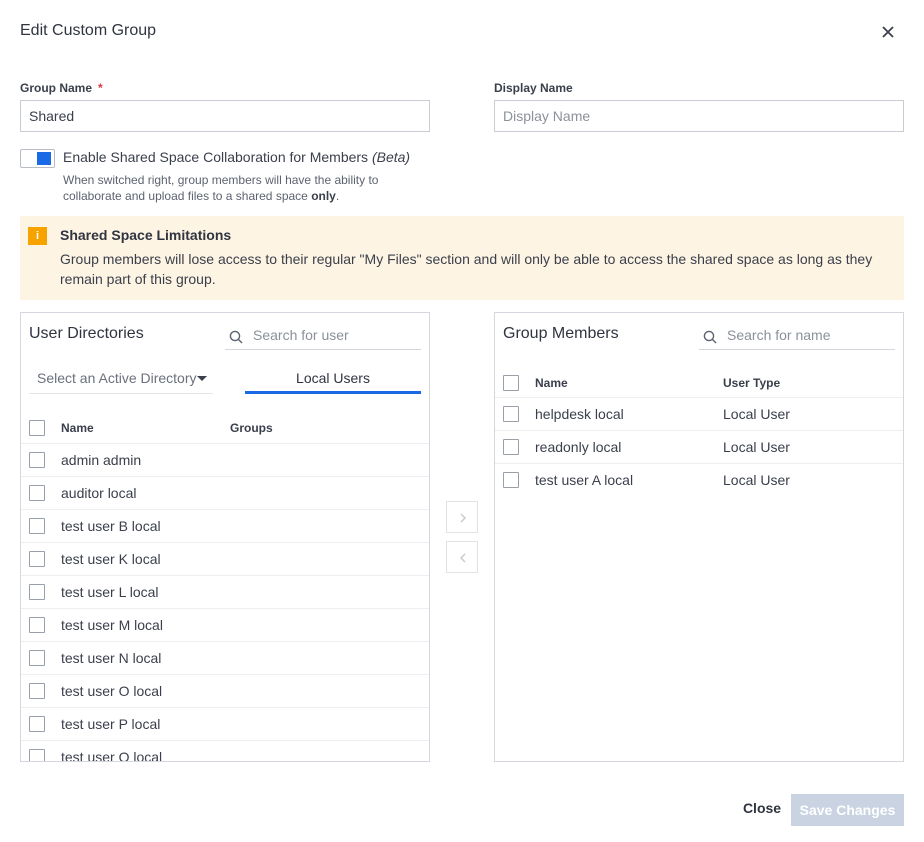 This screenshot has height=842, width=924. I want to click on group-name-label: Group Name *, so click(61, 88).